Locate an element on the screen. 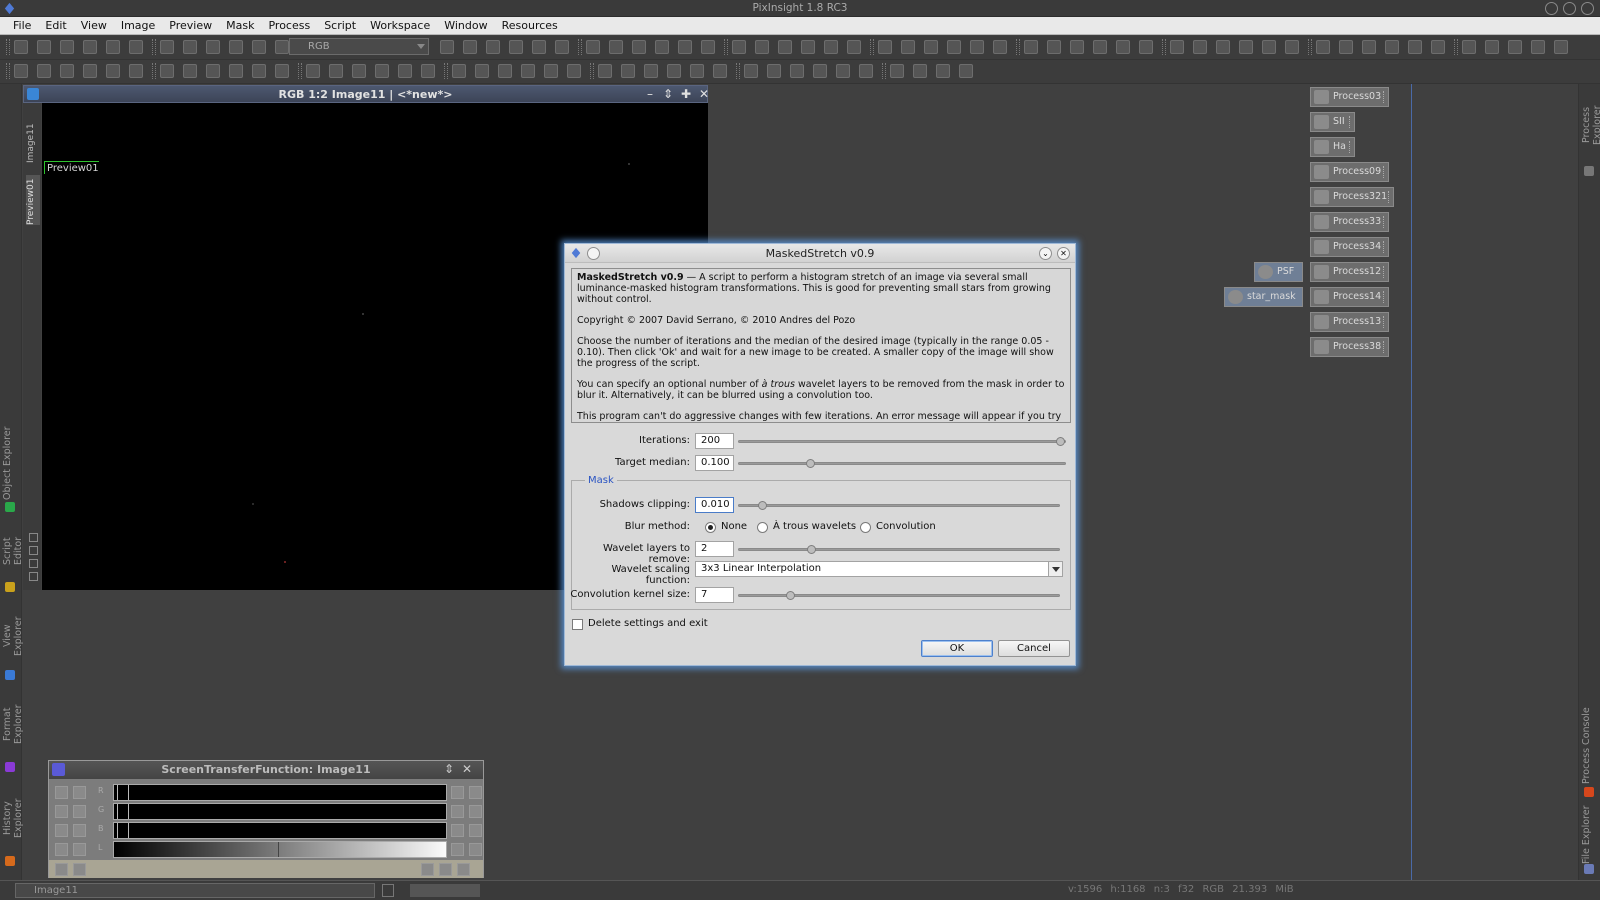 Image resolution: width=1600 pixels, height=900 pixels. stf-reset-all-icon is located at coordinates (463, 869).